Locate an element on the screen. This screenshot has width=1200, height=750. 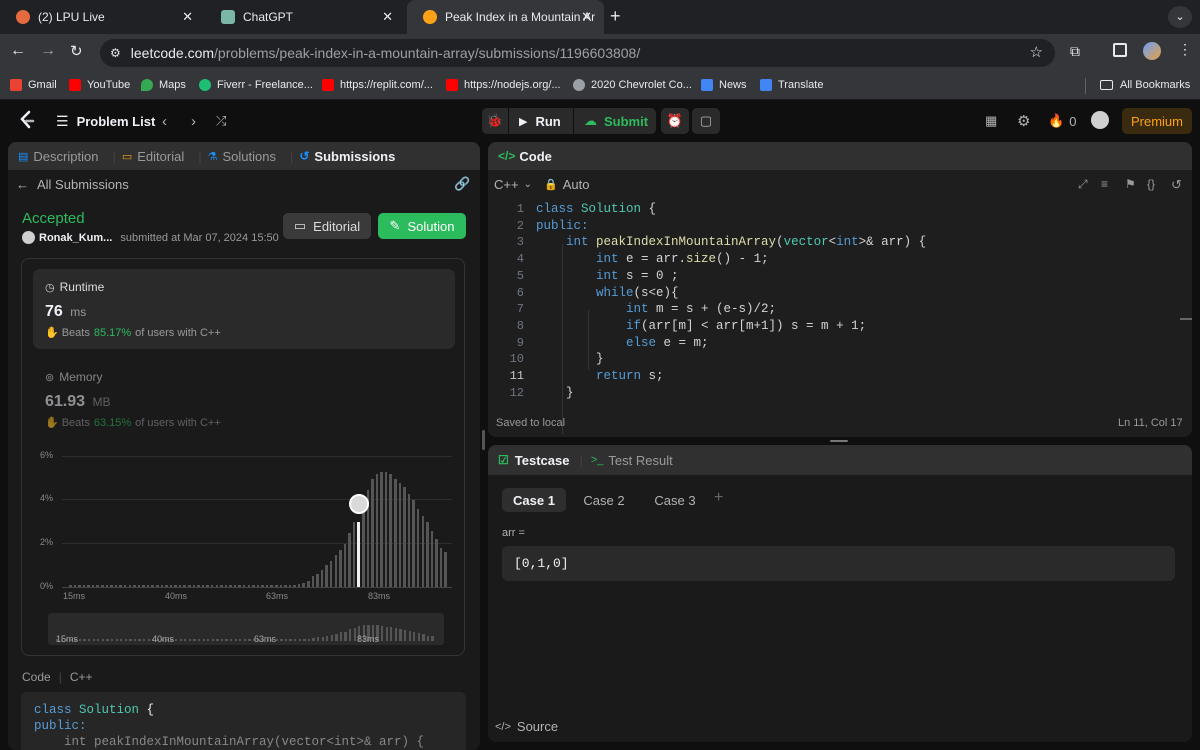
timer-icon: ⏰ is located at coordinates (675, 121).